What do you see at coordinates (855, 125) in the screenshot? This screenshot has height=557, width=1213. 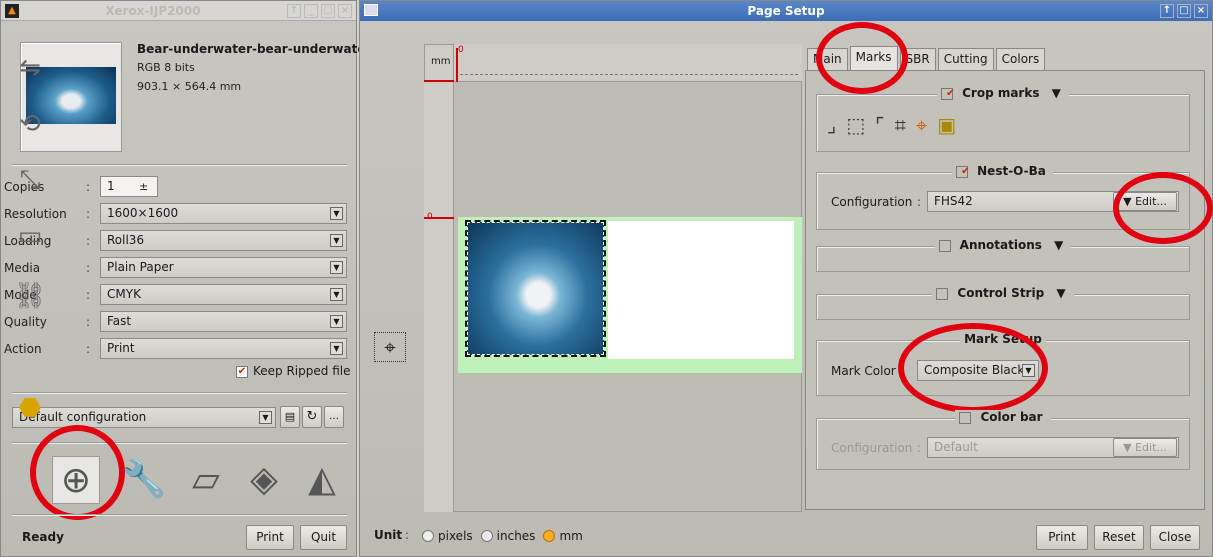 I see `crop-box-icon: ⬚` at bounding box center [855, 125].